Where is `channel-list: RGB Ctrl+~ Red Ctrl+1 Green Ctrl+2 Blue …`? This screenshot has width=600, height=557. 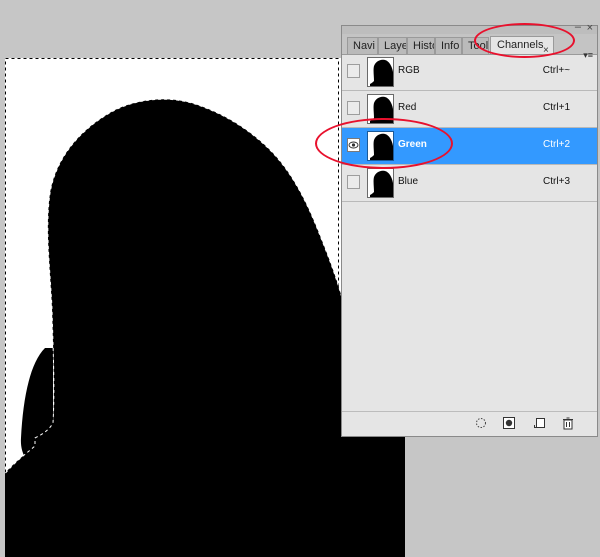
channel-list: RGB Ctrl+~ Red Ctrl+1 Green Ctrl+2 Blue … is located at coordinates (469, 128).